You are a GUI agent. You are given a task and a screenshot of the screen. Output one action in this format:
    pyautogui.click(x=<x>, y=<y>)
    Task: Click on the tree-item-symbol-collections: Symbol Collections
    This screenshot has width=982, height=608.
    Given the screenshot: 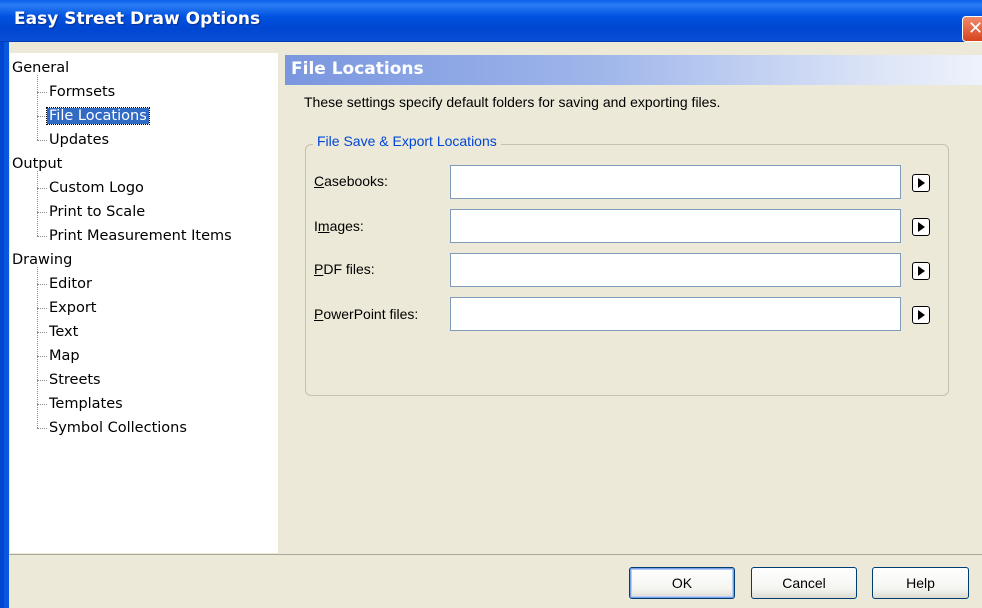 What is the action you would take?
    pyautogui.click(x=118, y=428)
    